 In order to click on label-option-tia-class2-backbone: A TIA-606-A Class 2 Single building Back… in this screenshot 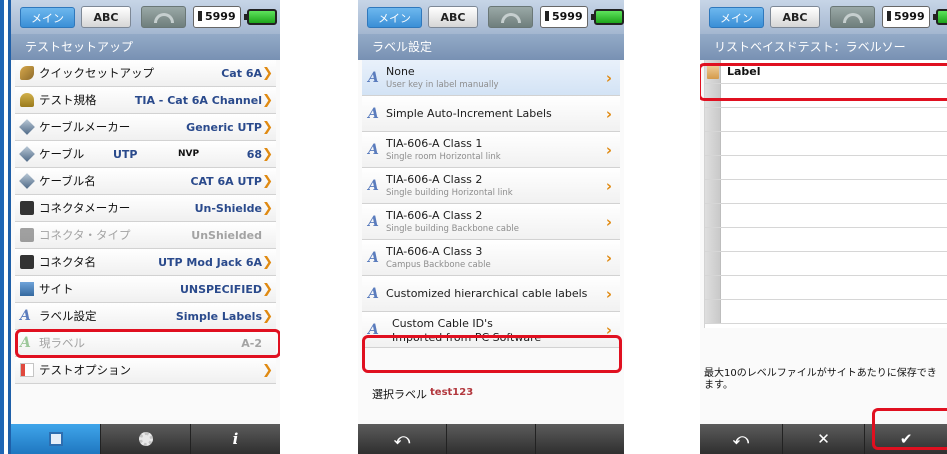, I will do `click(491, 222)`.